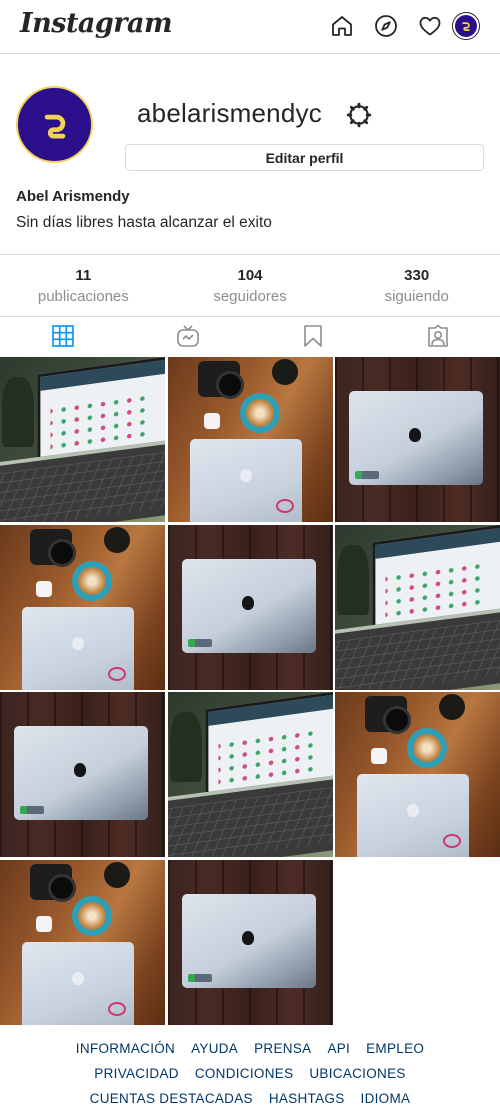  What do you see at coordinates (125, 1048) in the screenshot?
I see `footer-link-informacion: INFORMACIÓN` at bounding box center [125, 1048].